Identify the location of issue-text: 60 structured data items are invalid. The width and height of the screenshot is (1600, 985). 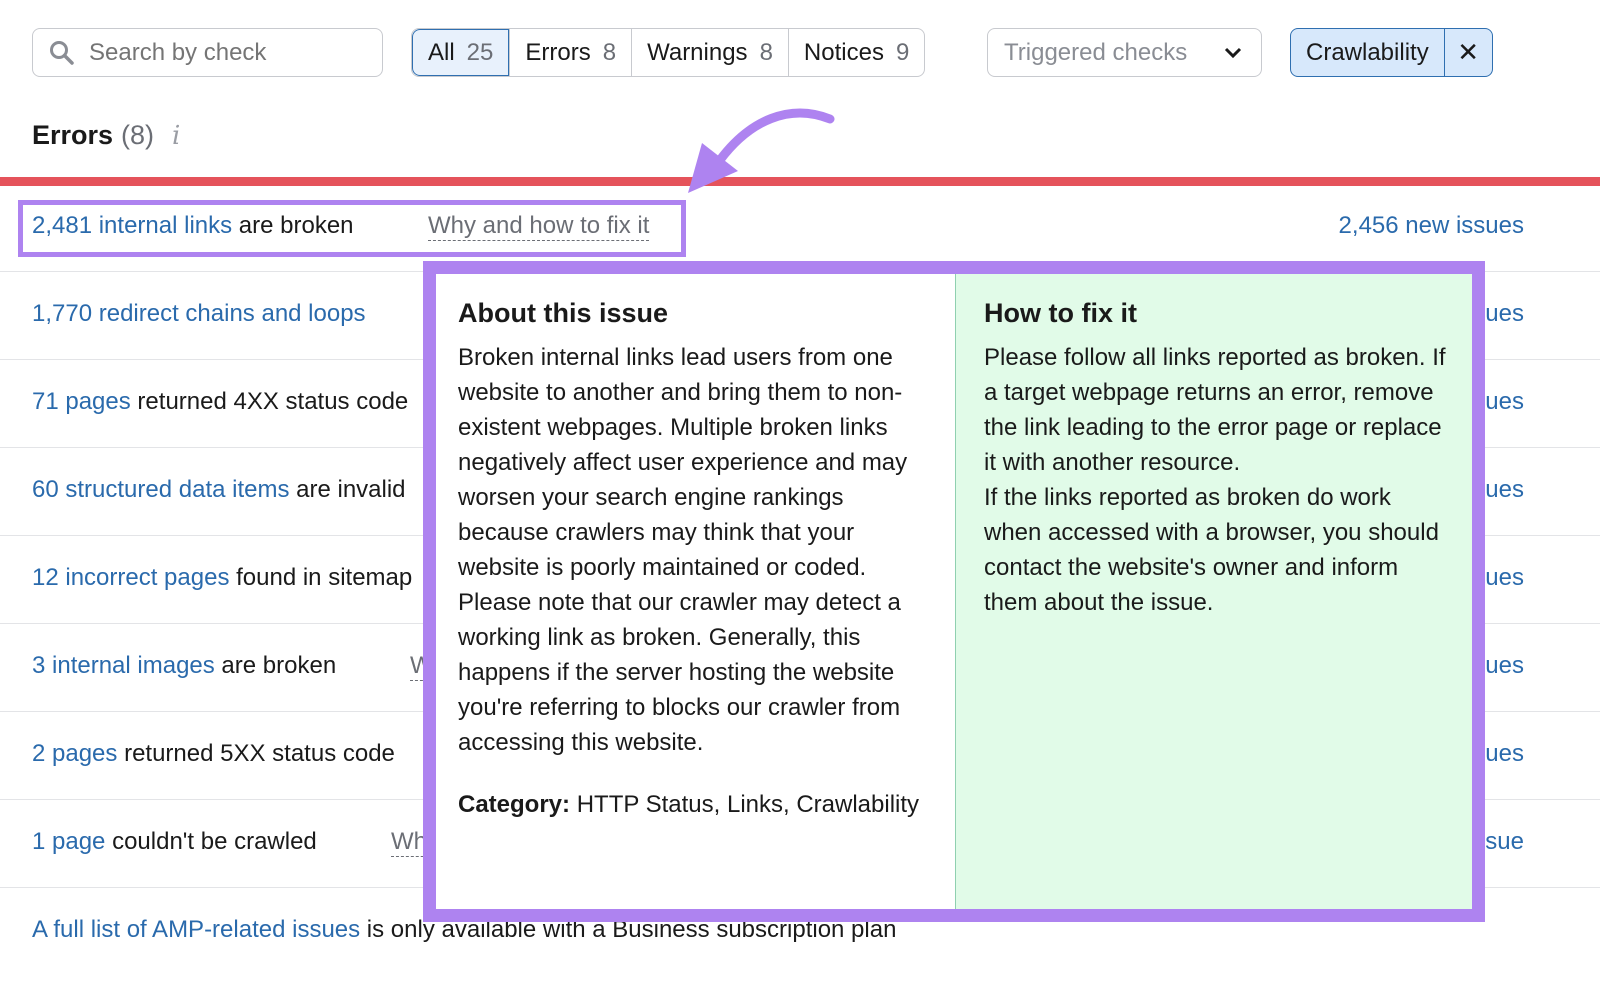
(219, 490).